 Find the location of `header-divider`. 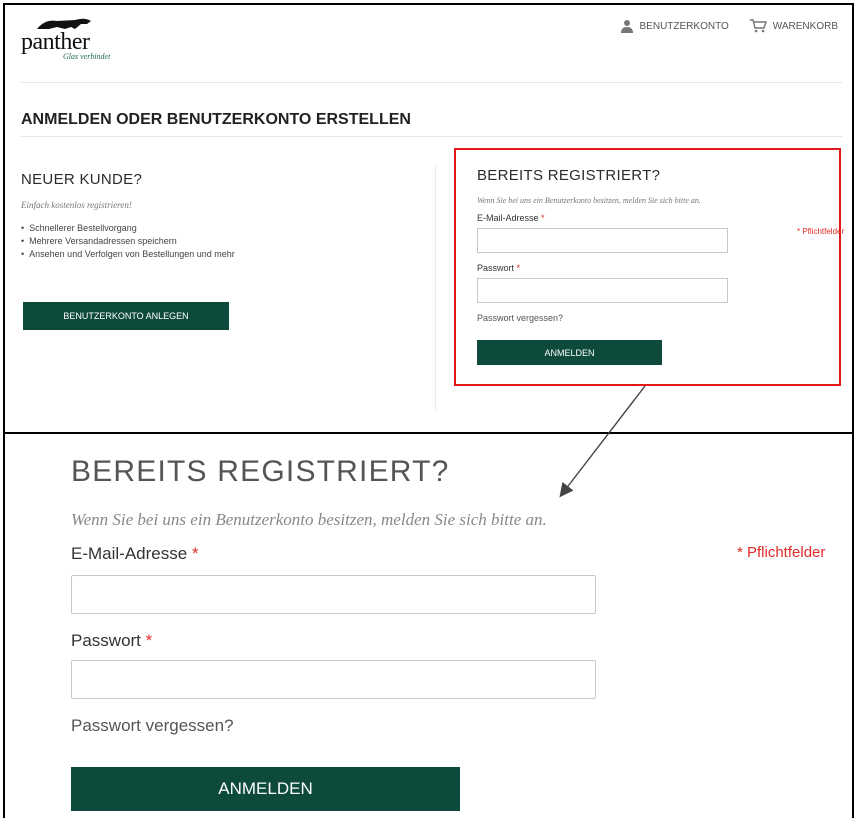

header-divider is located at coordinates (431, 82).